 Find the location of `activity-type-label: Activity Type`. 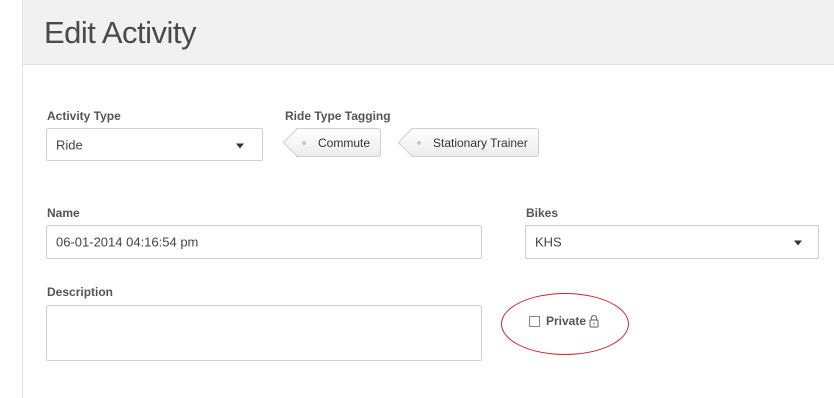

activity-type-label: Activity Type is located at coordinates (84, 116).